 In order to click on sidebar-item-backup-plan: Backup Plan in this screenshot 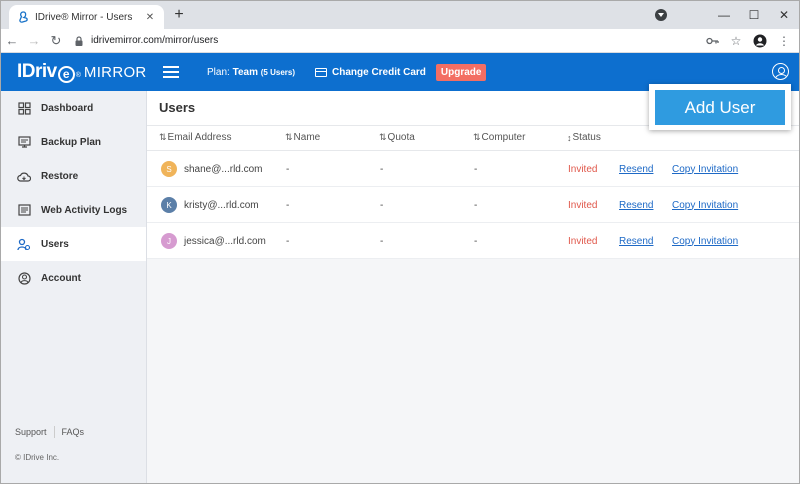, I will do `click(73, 142)`.